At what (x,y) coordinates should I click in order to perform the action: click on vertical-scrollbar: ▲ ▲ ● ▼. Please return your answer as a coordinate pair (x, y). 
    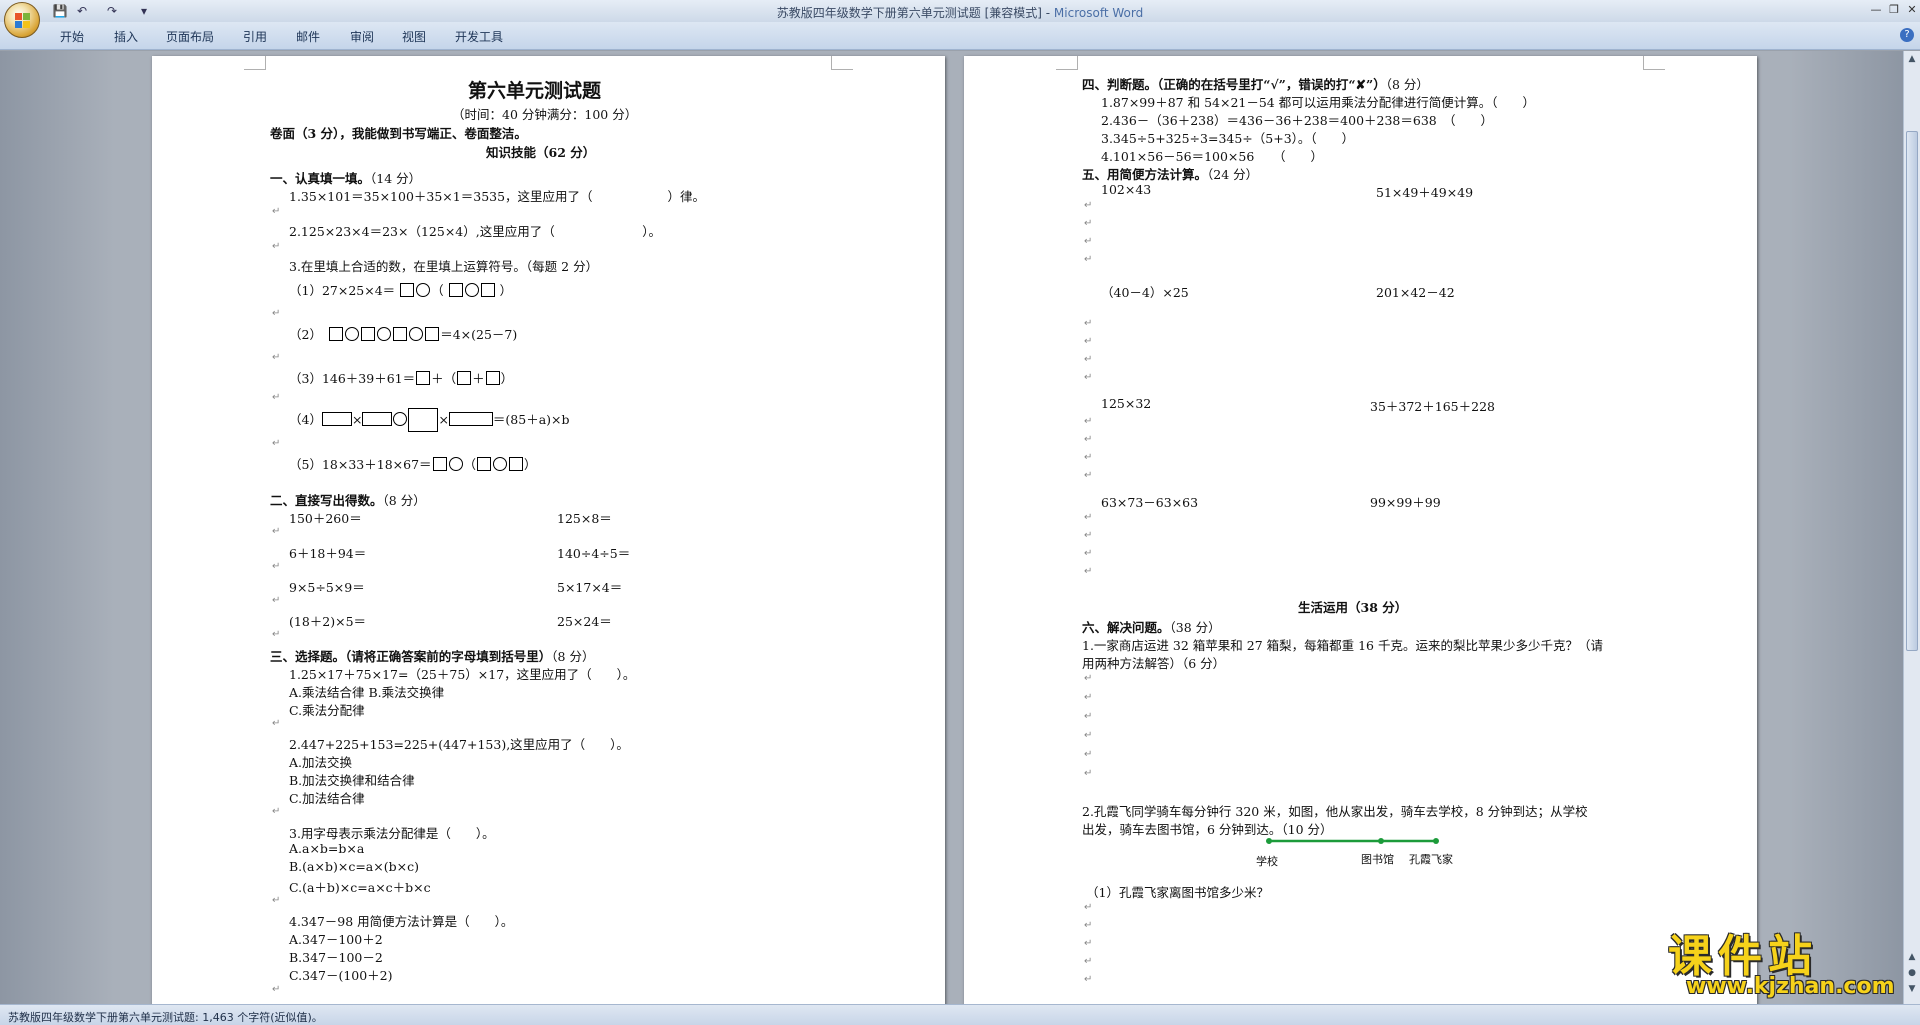
    Looking at the image, I should click on (1911, 527).